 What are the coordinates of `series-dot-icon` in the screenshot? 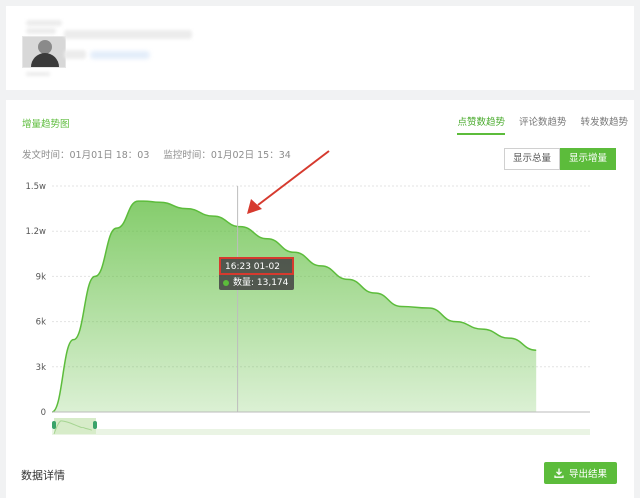 It's located at (226, 282).